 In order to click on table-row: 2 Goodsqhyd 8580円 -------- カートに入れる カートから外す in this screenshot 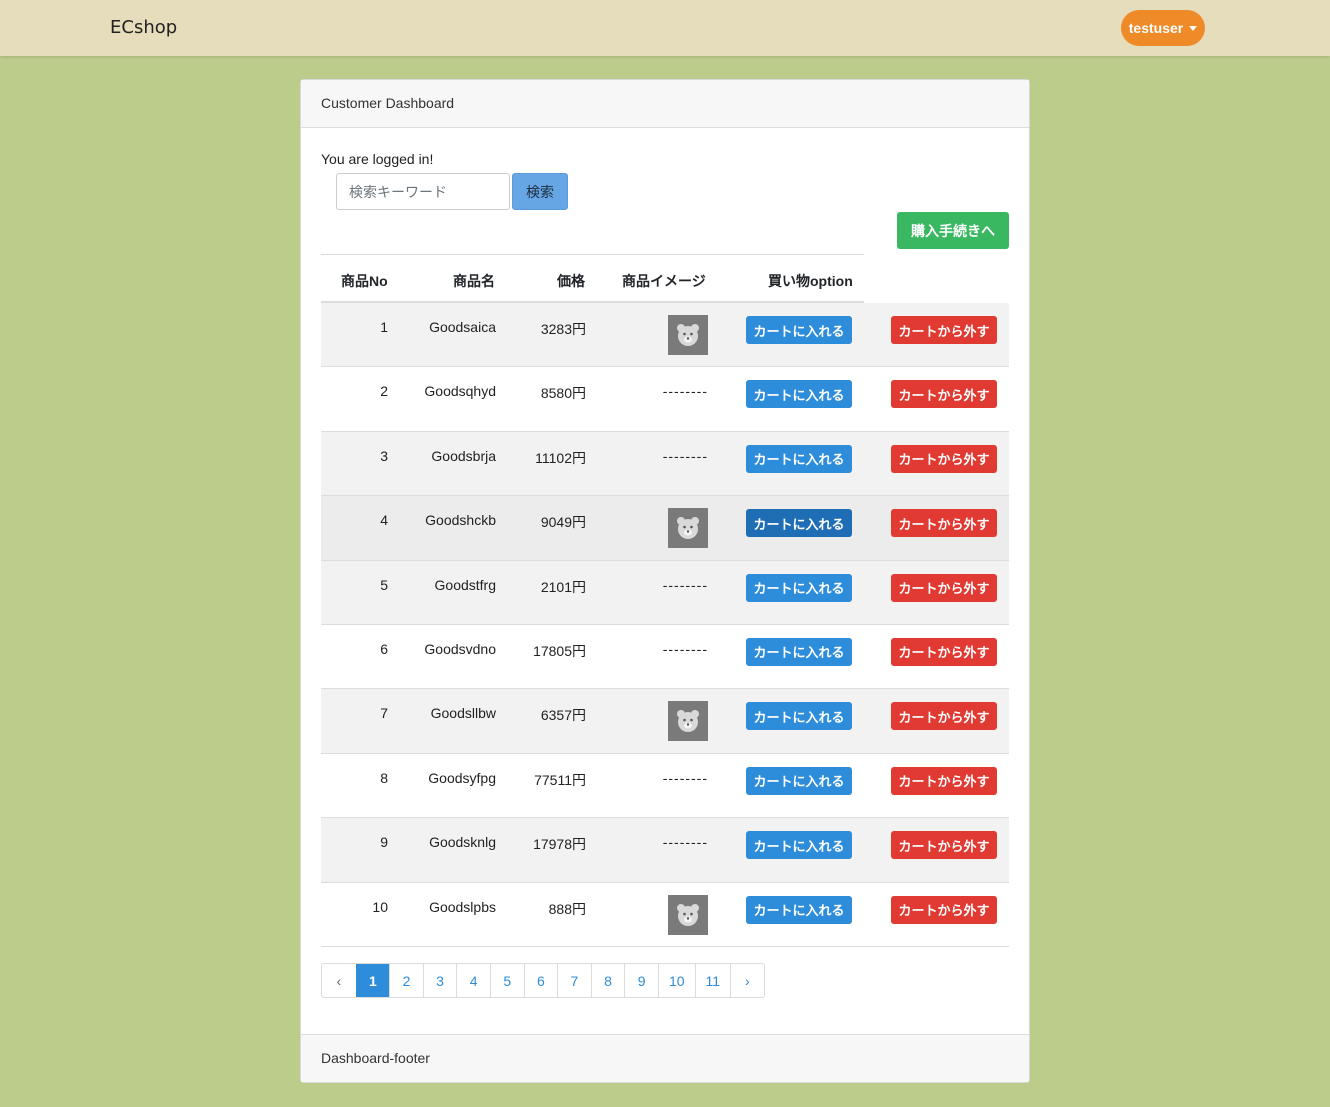, I will do `click(665, 399)`.